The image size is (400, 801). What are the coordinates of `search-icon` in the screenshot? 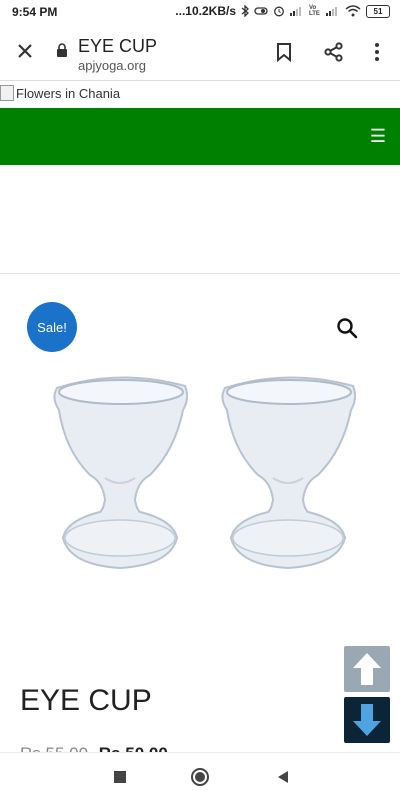 It's located at (347, 328).